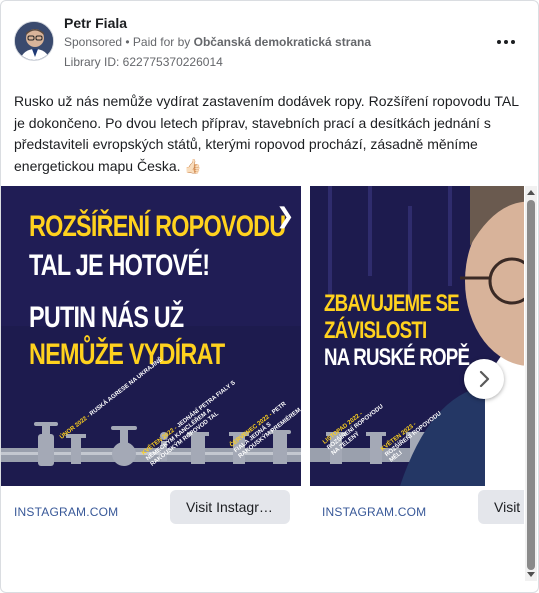  I want to click on card-1-domain: INSTAGRAM.COM, so click(66, 512).